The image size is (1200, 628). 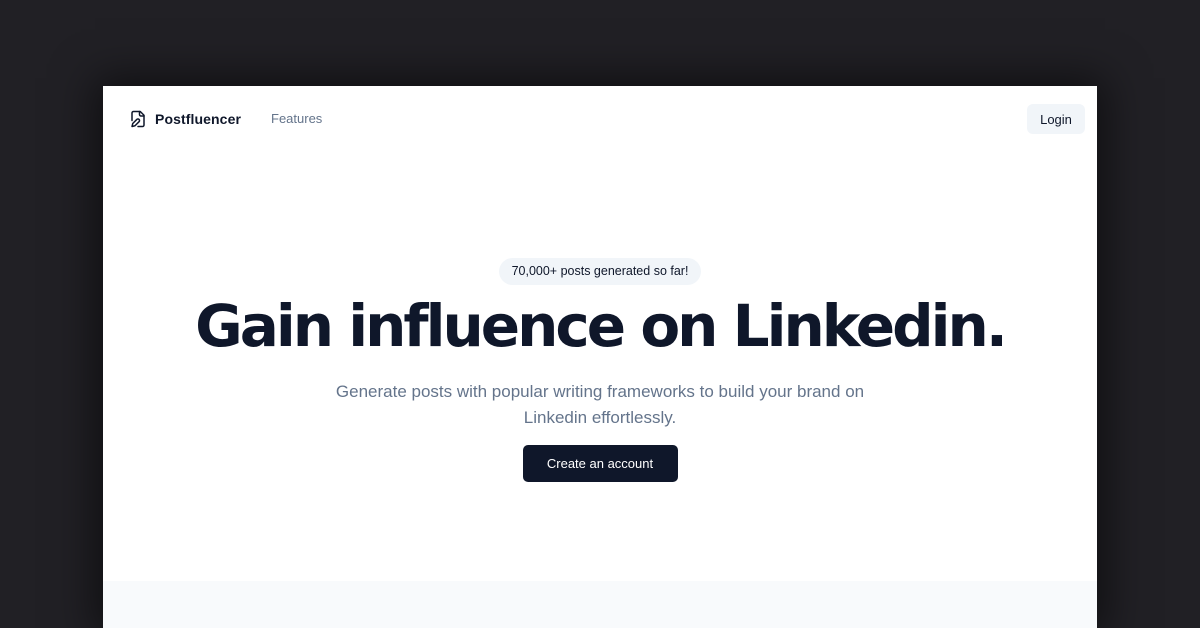 What do you see at coordinates (601, 326) in the screenshot?
I see `hero-headline: Gain influence on Linkedin.` at bounding box center [601, 326].